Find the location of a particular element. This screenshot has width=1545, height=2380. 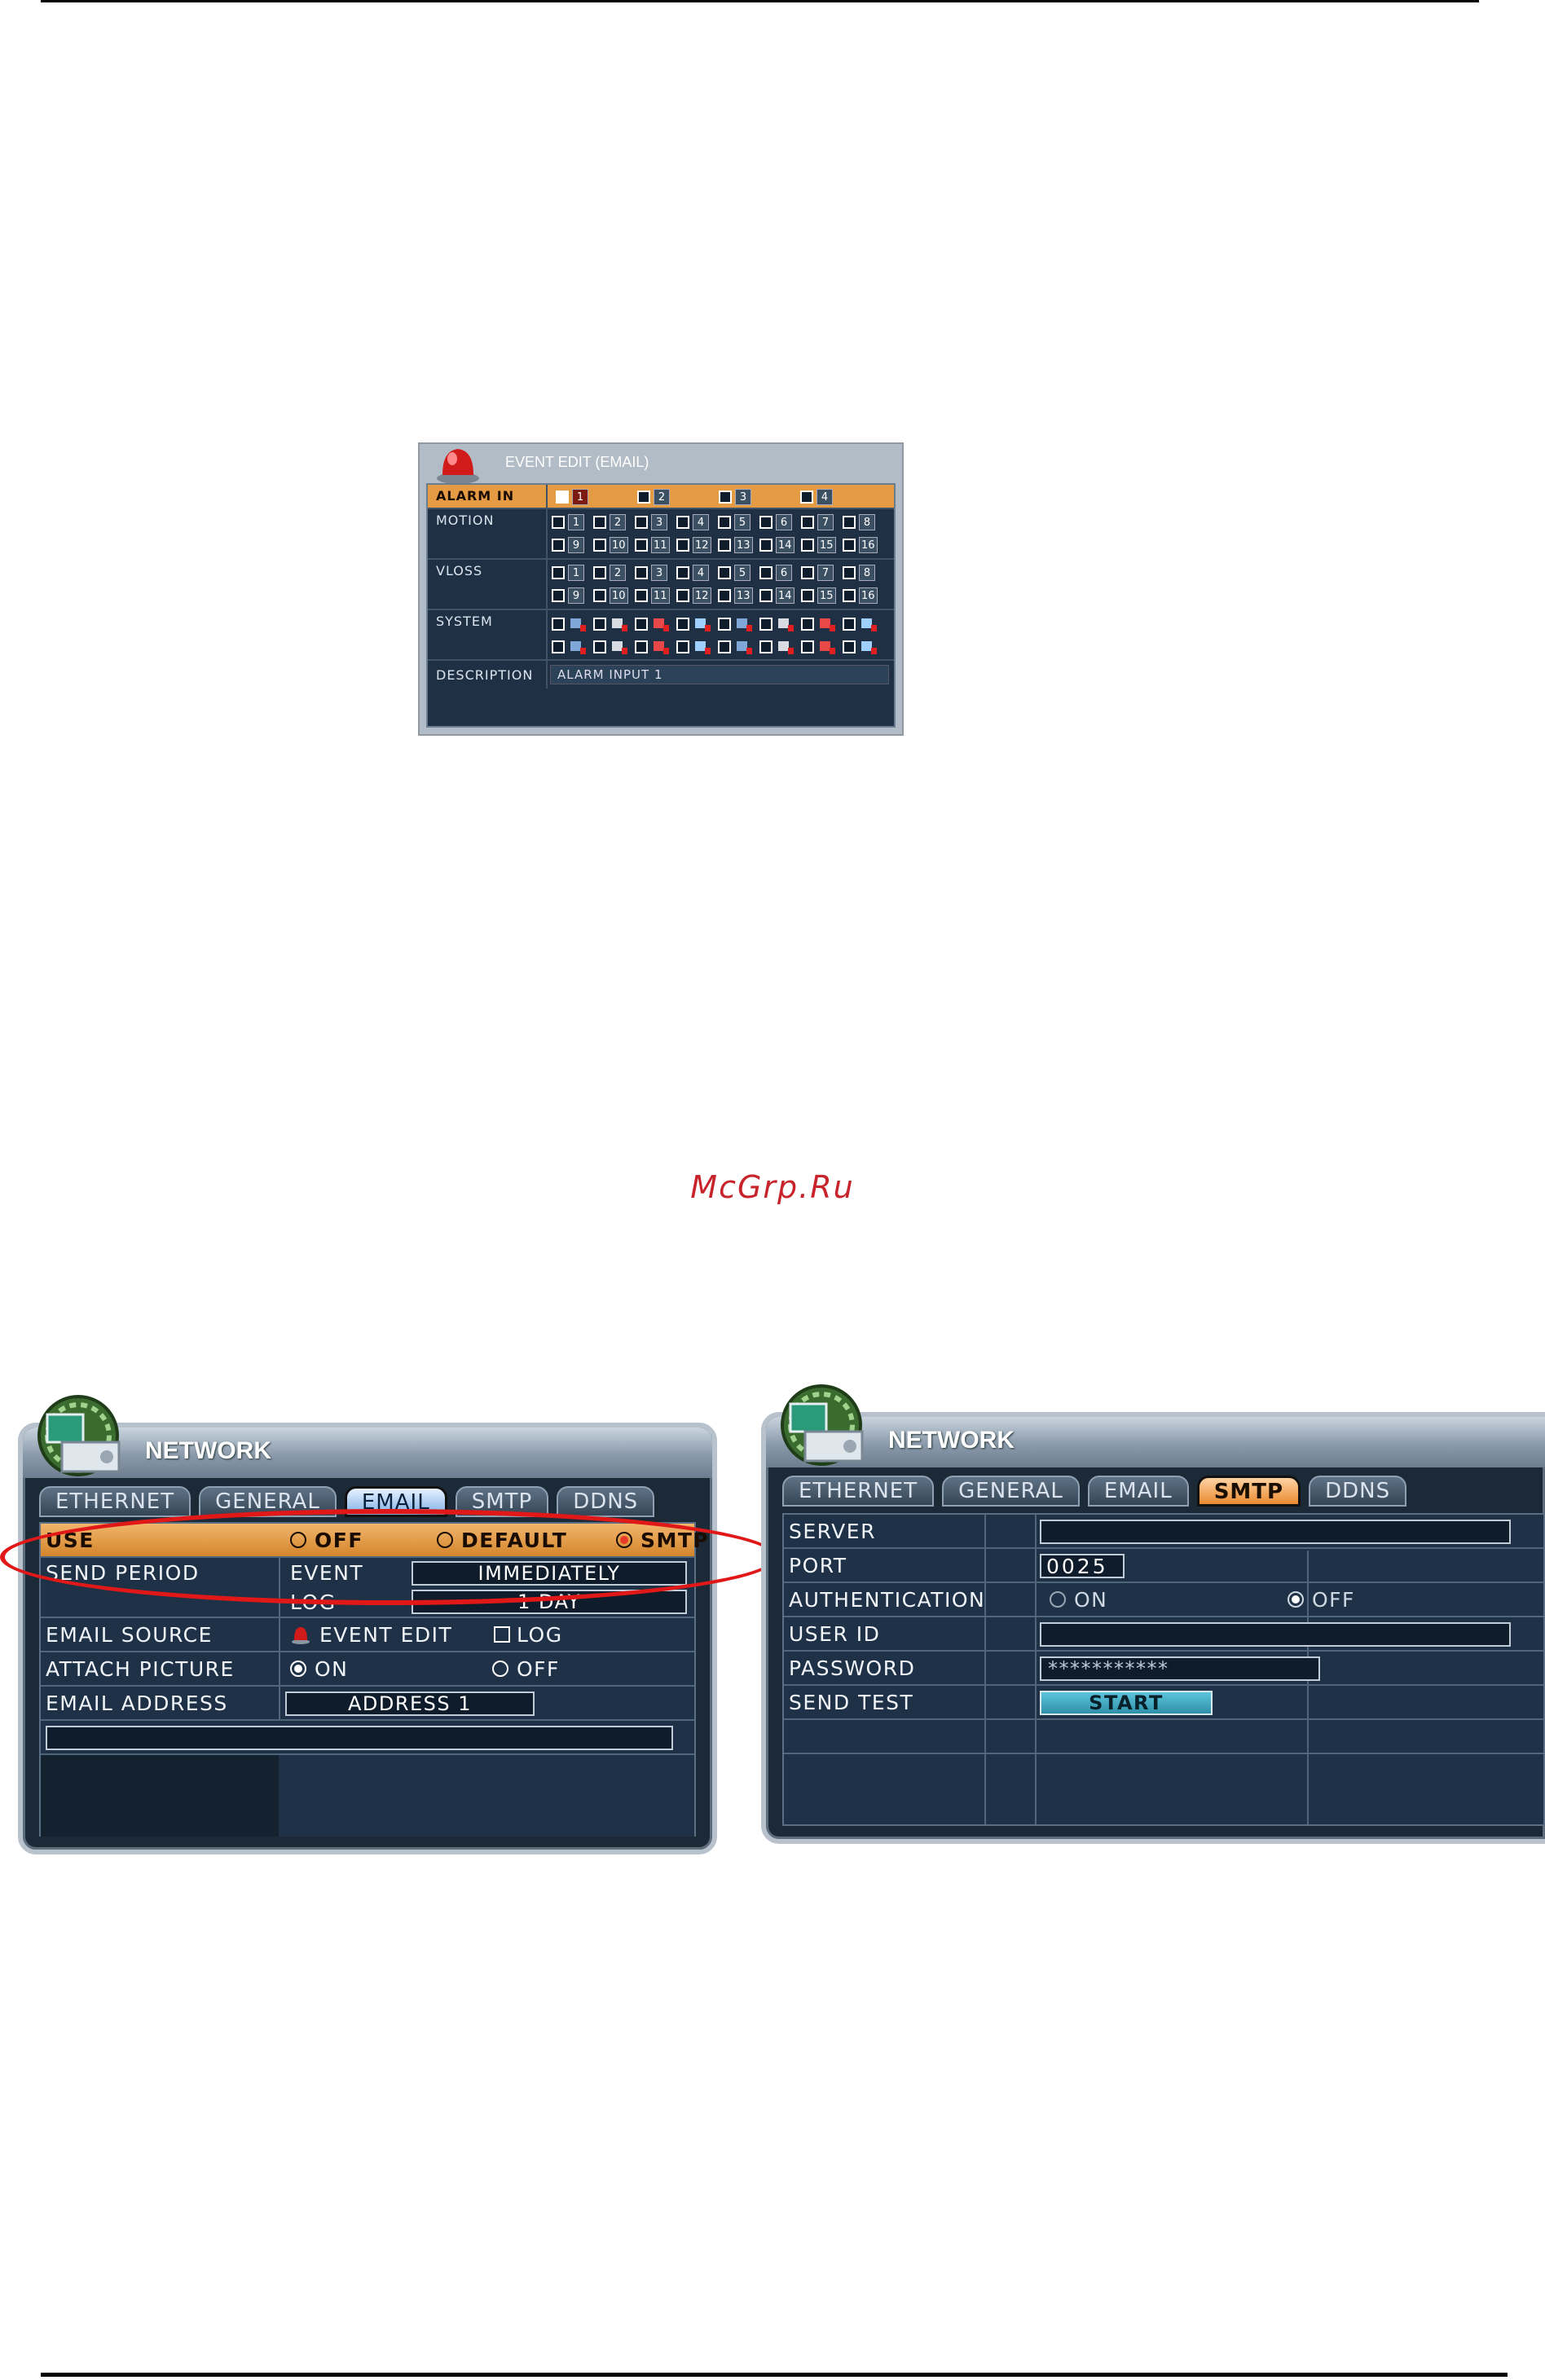

auth-off-radio: OFF is located at coordinates (1319, 1599).